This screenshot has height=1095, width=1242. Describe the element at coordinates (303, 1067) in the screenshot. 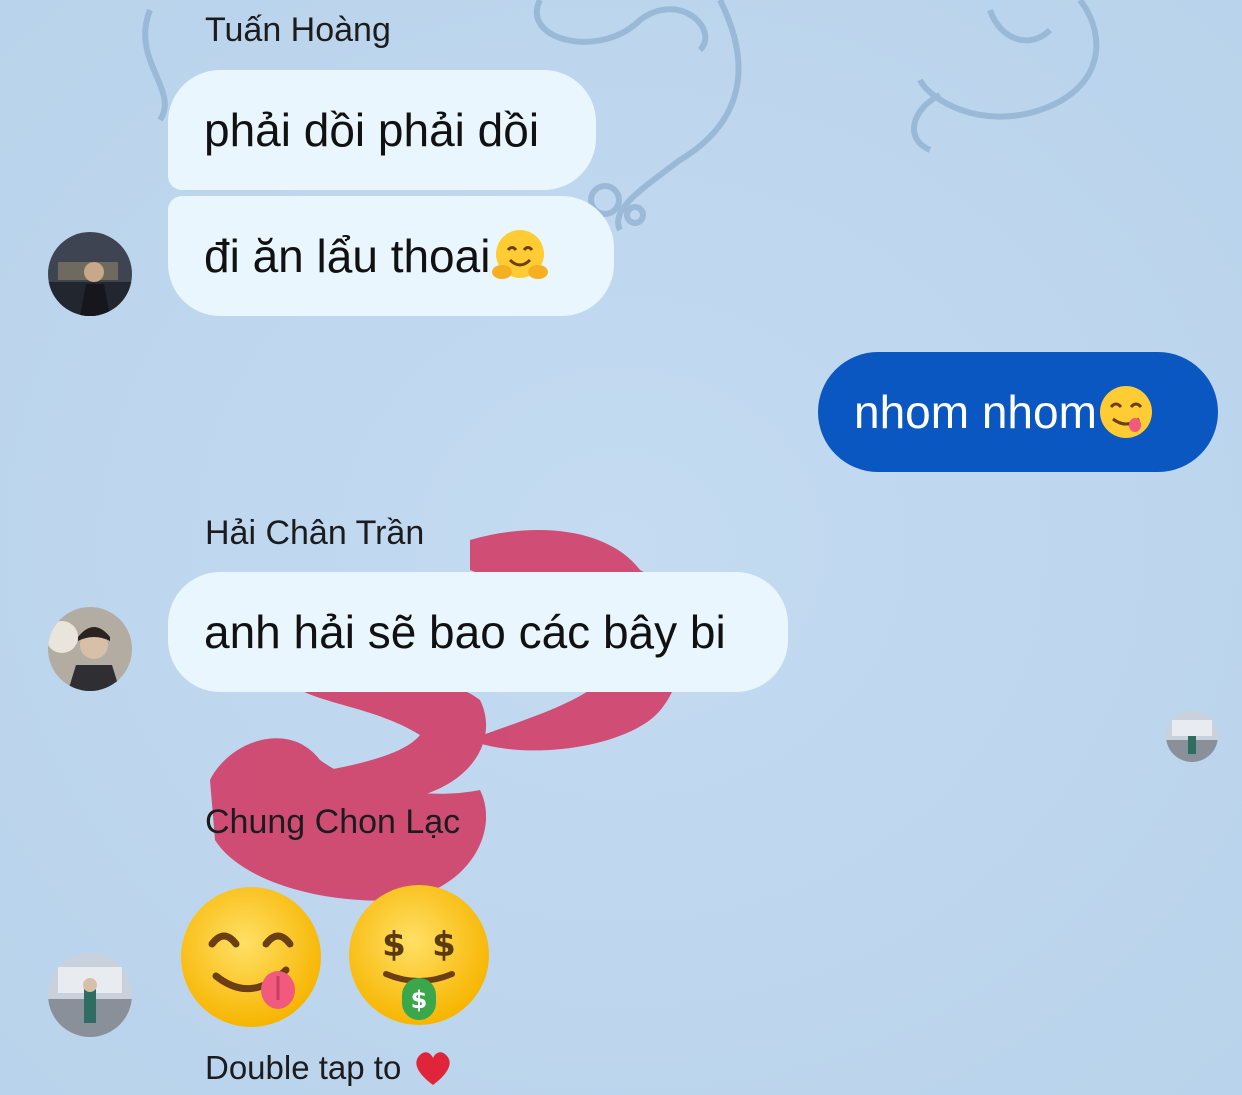

I see `hint-text: Double tap to` at that location.